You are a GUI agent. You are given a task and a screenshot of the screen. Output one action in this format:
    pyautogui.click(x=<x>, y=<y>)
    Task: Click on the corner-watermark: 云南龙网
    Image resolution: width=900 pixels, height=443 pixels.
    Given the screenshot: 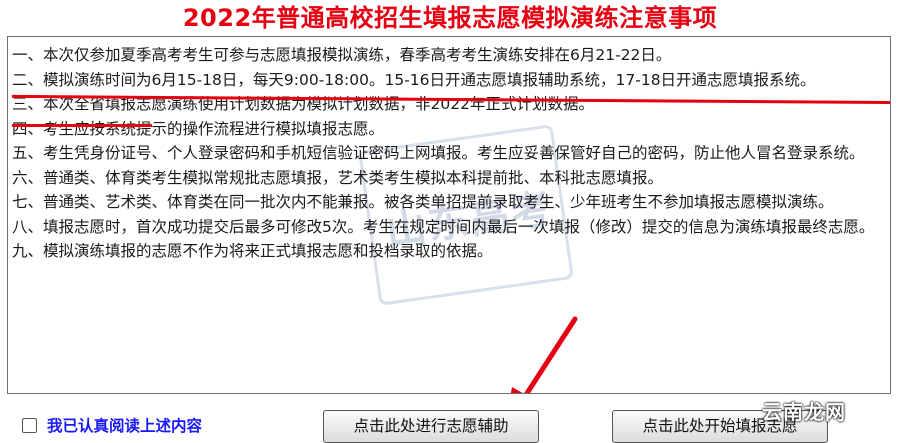 What is the action you would take?
    pyautogui.click(x=804, y=412)
    